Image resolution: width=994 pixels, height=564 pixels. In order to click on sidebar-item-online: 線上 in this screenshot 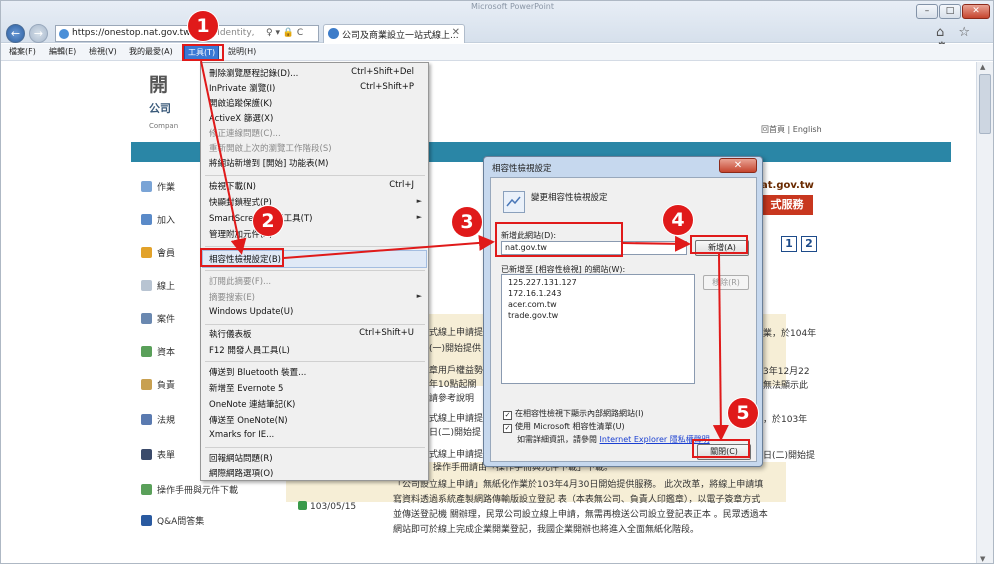, I will do `click(158, 288)`.